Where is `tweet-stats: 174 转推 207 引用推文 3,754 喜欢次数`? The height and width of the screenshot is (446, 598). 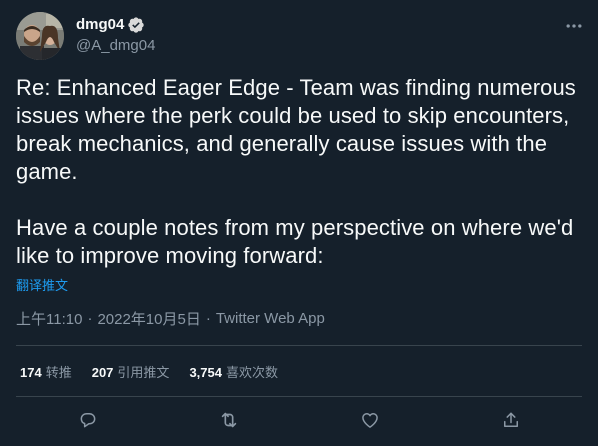 tweet-stats: 174 转推 207 引用推文 3,754 喜欢次数 is located at coordinates (159, 371).